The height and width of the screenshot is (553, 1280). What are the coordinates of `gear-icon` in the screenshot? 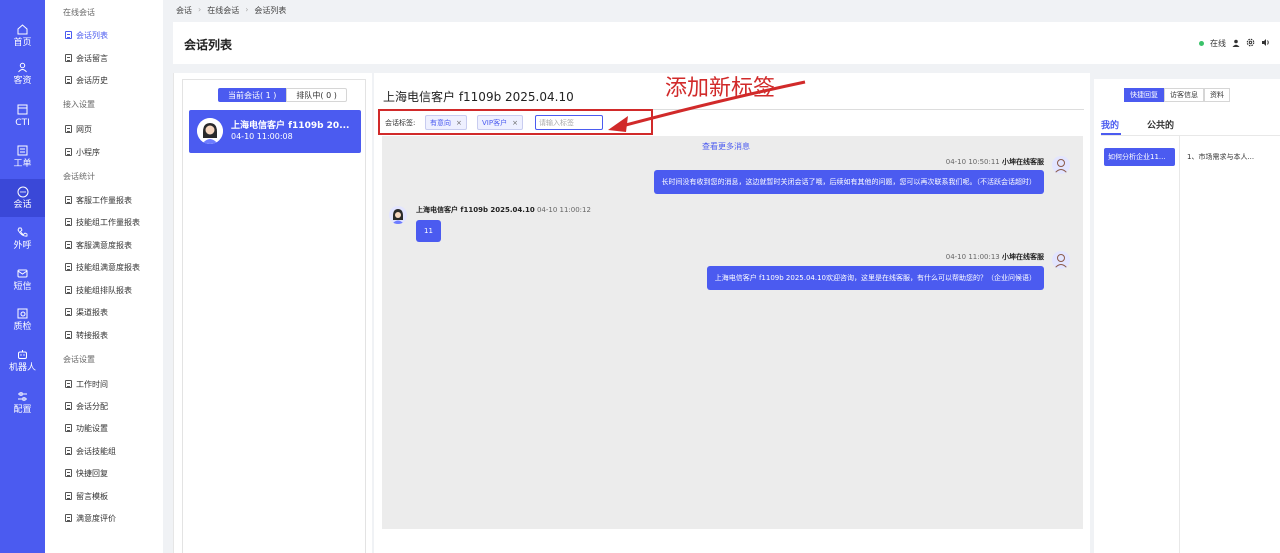 It's located at (1250, 43).